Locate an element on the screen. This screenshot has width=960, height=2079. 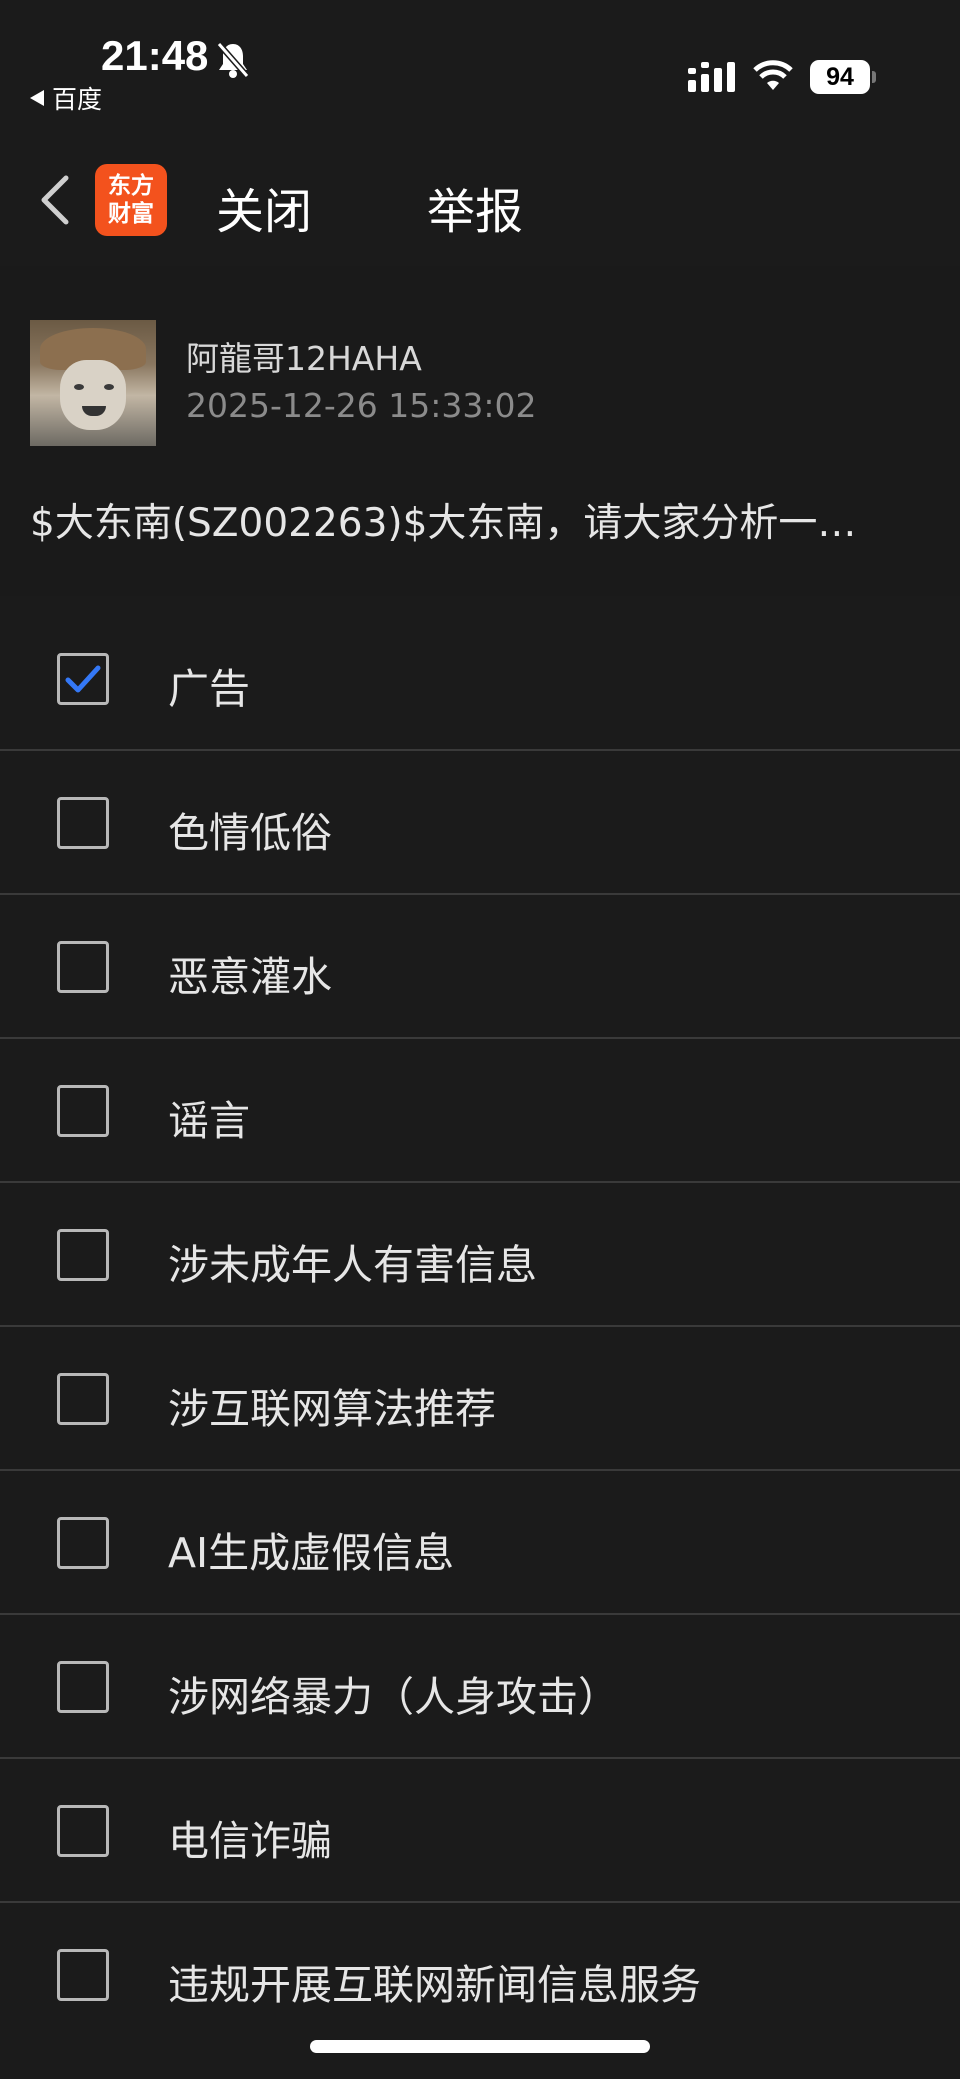
status-bar: 21:48 百度 94 is located at coordinates (480, 65).